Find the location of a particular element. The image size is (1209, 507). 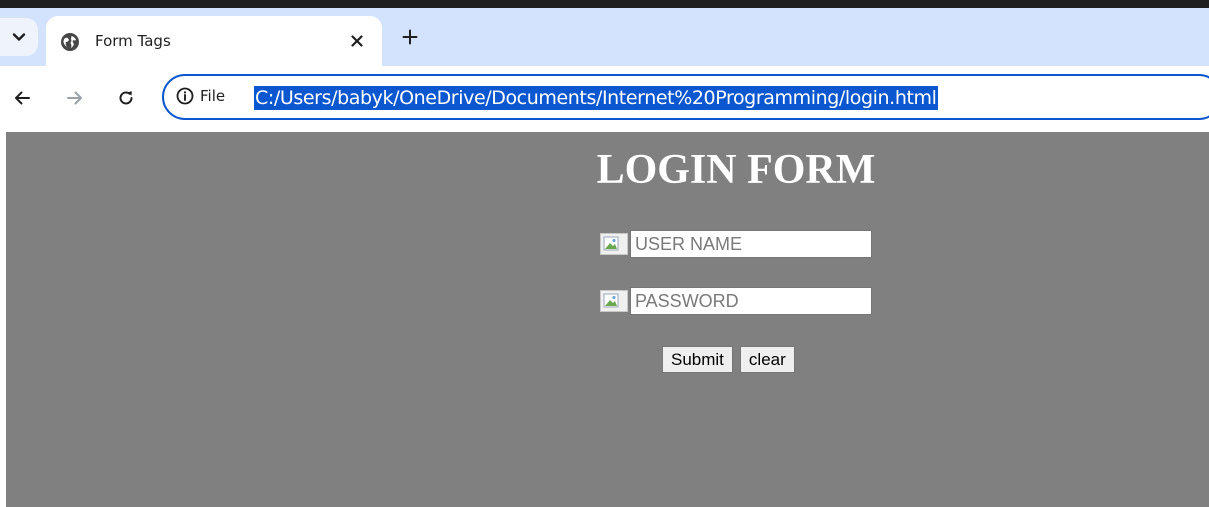

arrow-left-icon is located at coordinates (22, 98).